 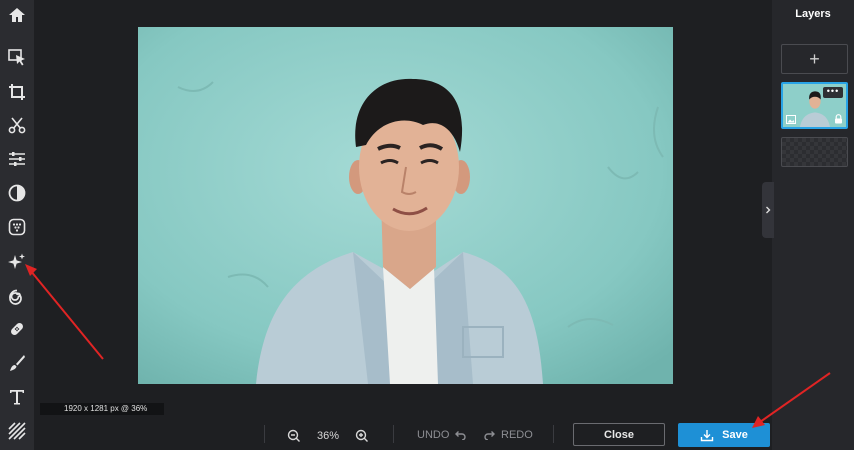 What do you see at coordinates (17, 329) in the screenshot?
I see `retouch-icon` at bounding box center [17, 329].